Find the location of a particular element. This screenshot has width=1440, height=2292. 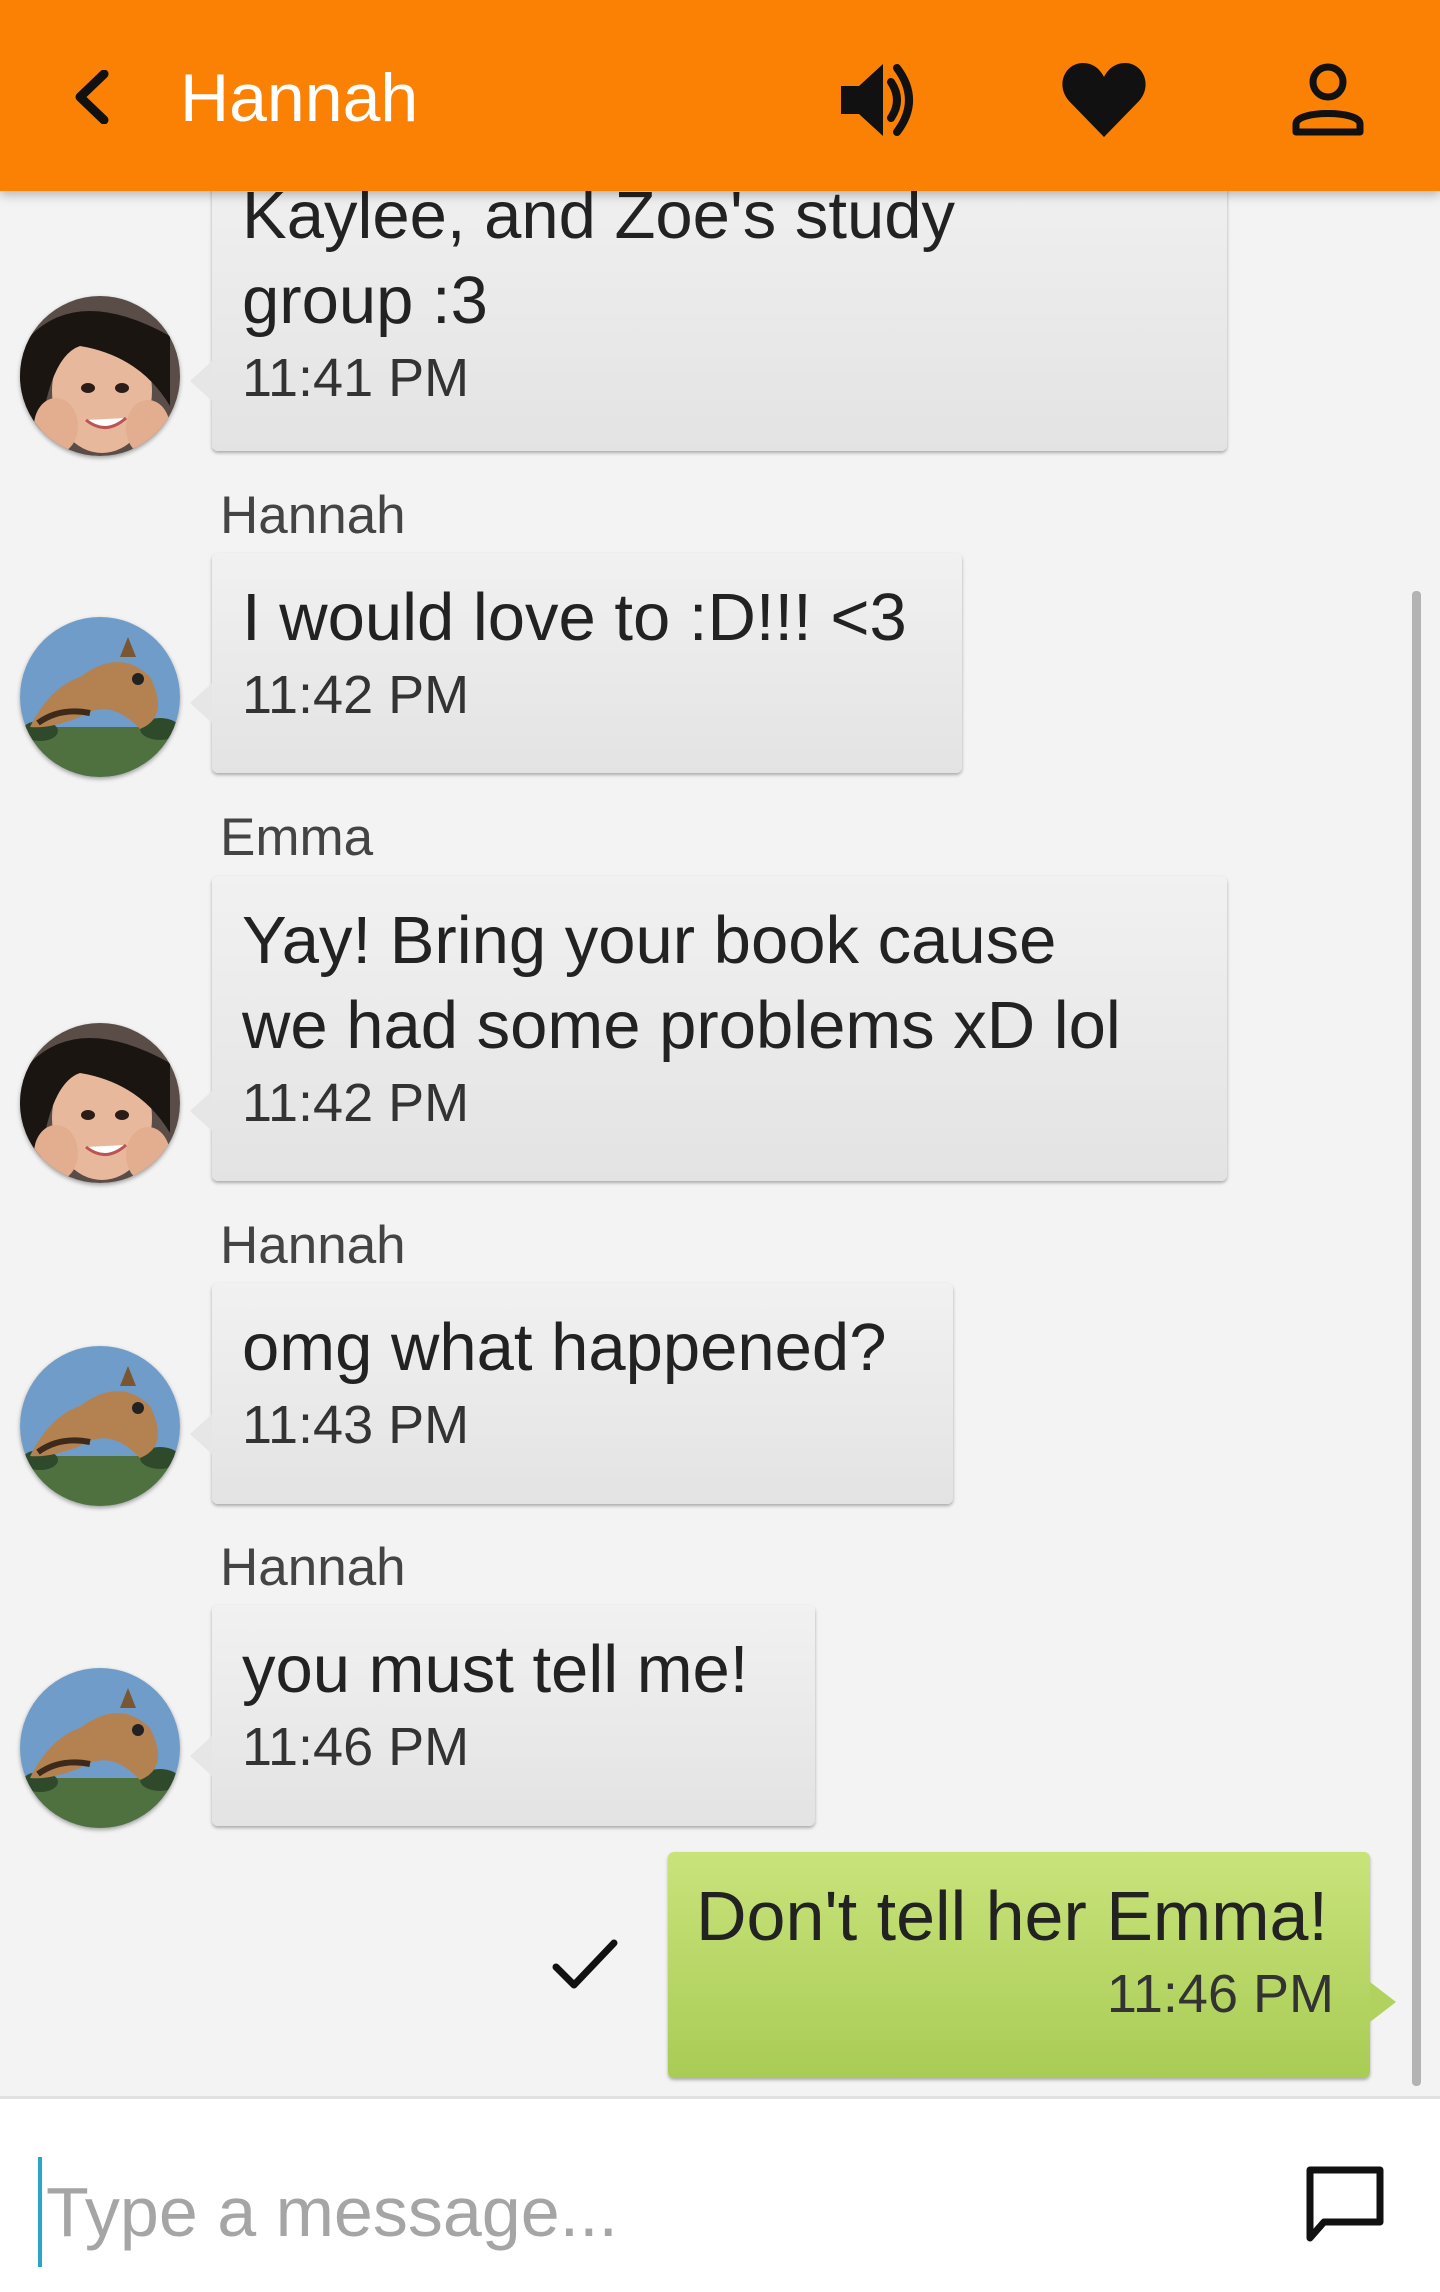

send-button is located at coordinates (1345, 2205).